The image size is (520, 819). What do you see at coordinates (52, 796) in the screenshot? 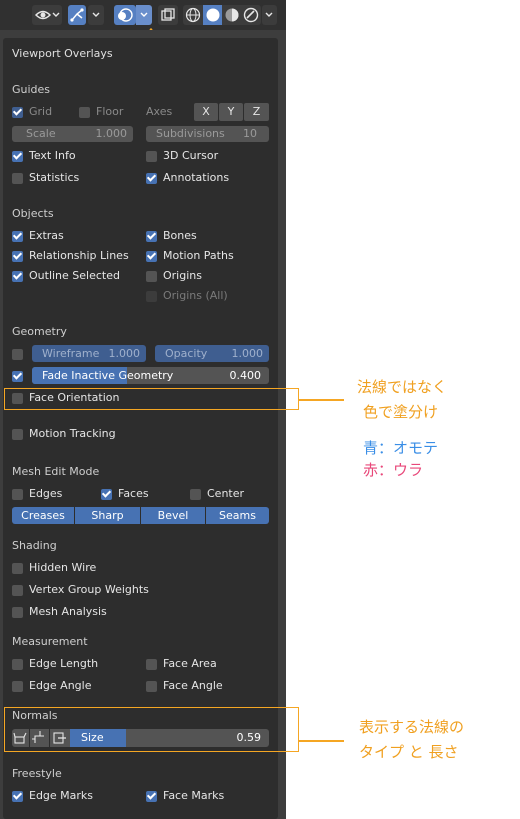
I see `edge-marks-checkbox: Edge Marks` at bounding box center [52, 796].